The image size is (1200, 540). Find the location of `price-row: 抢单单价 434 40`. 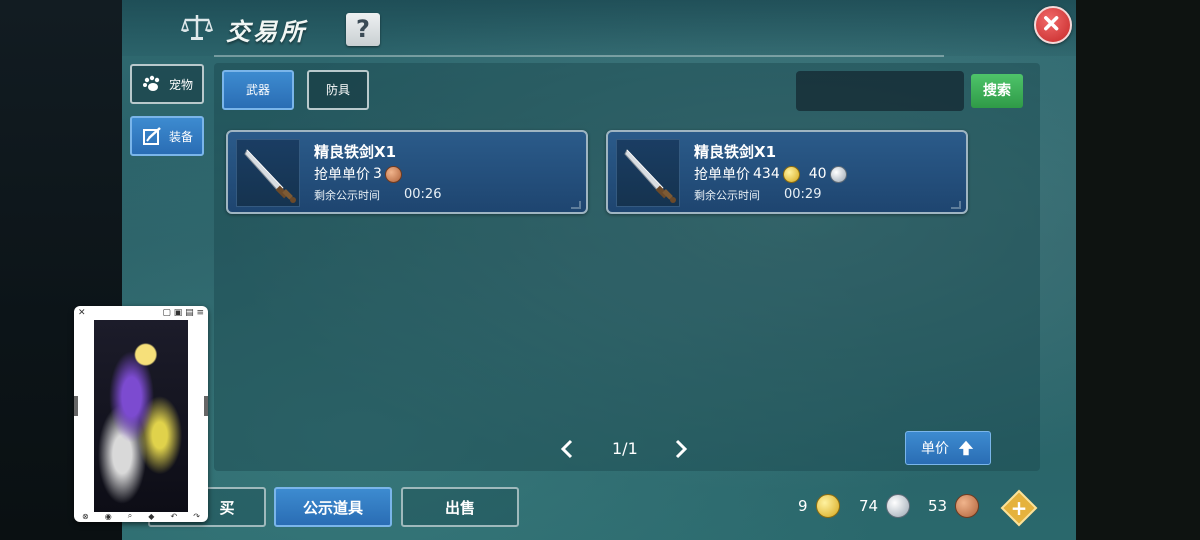

price-row: 抢单单价 434 40 is located at coordinates (770, 174).